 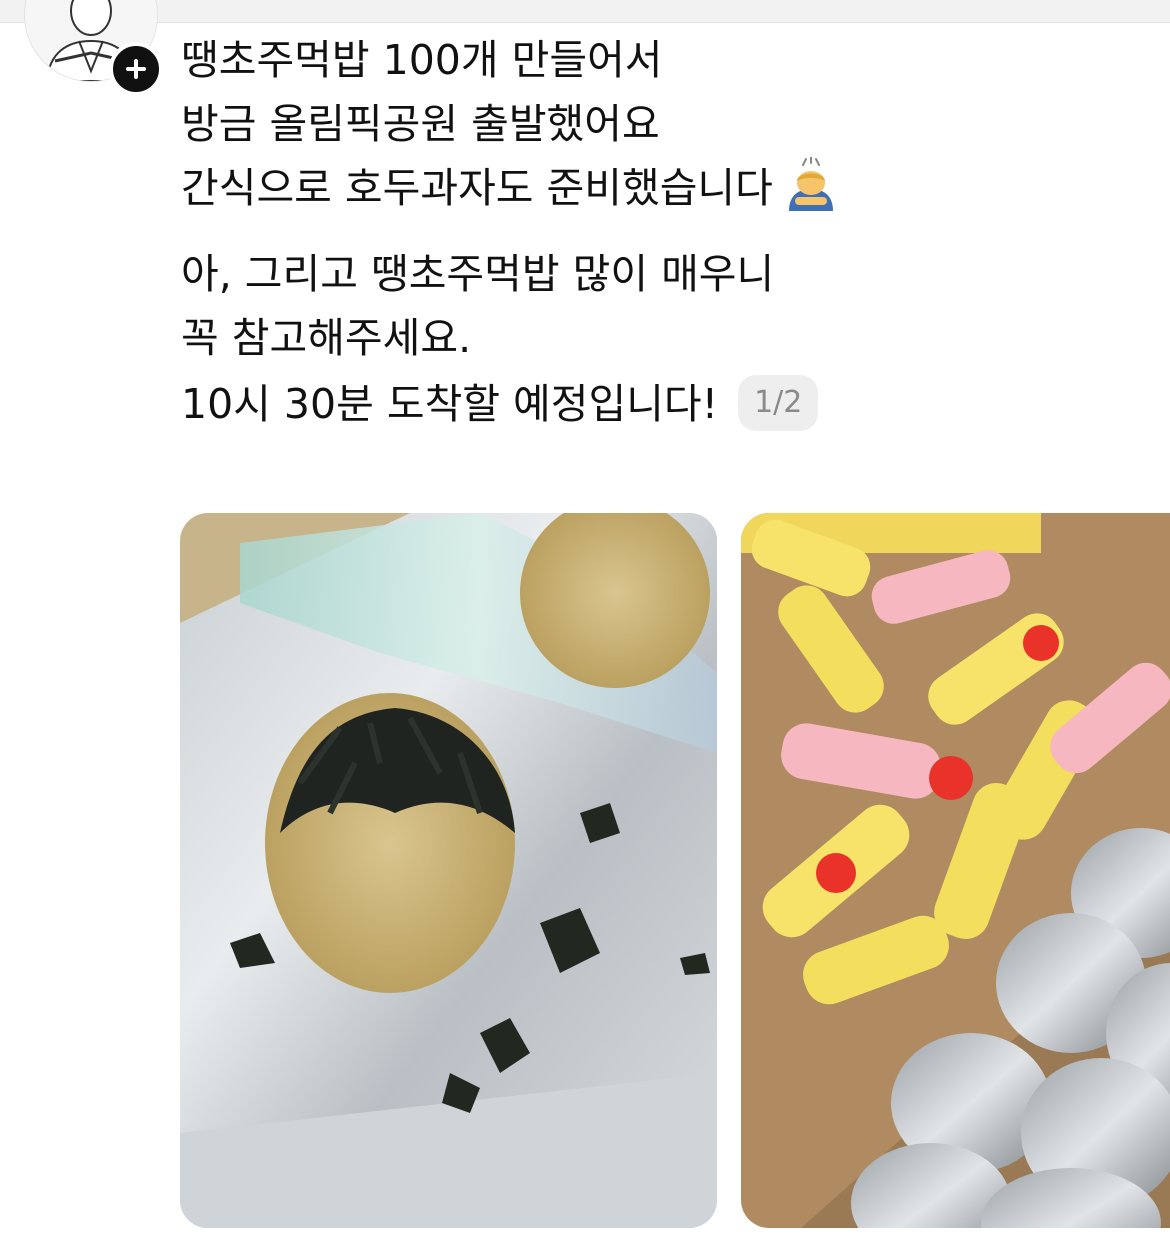 What do you see at coordinates (420, 124) in the screenshot?
I see `post-line: 방금 올림픽공원 출발했어요` at bounding box center [420, 124].